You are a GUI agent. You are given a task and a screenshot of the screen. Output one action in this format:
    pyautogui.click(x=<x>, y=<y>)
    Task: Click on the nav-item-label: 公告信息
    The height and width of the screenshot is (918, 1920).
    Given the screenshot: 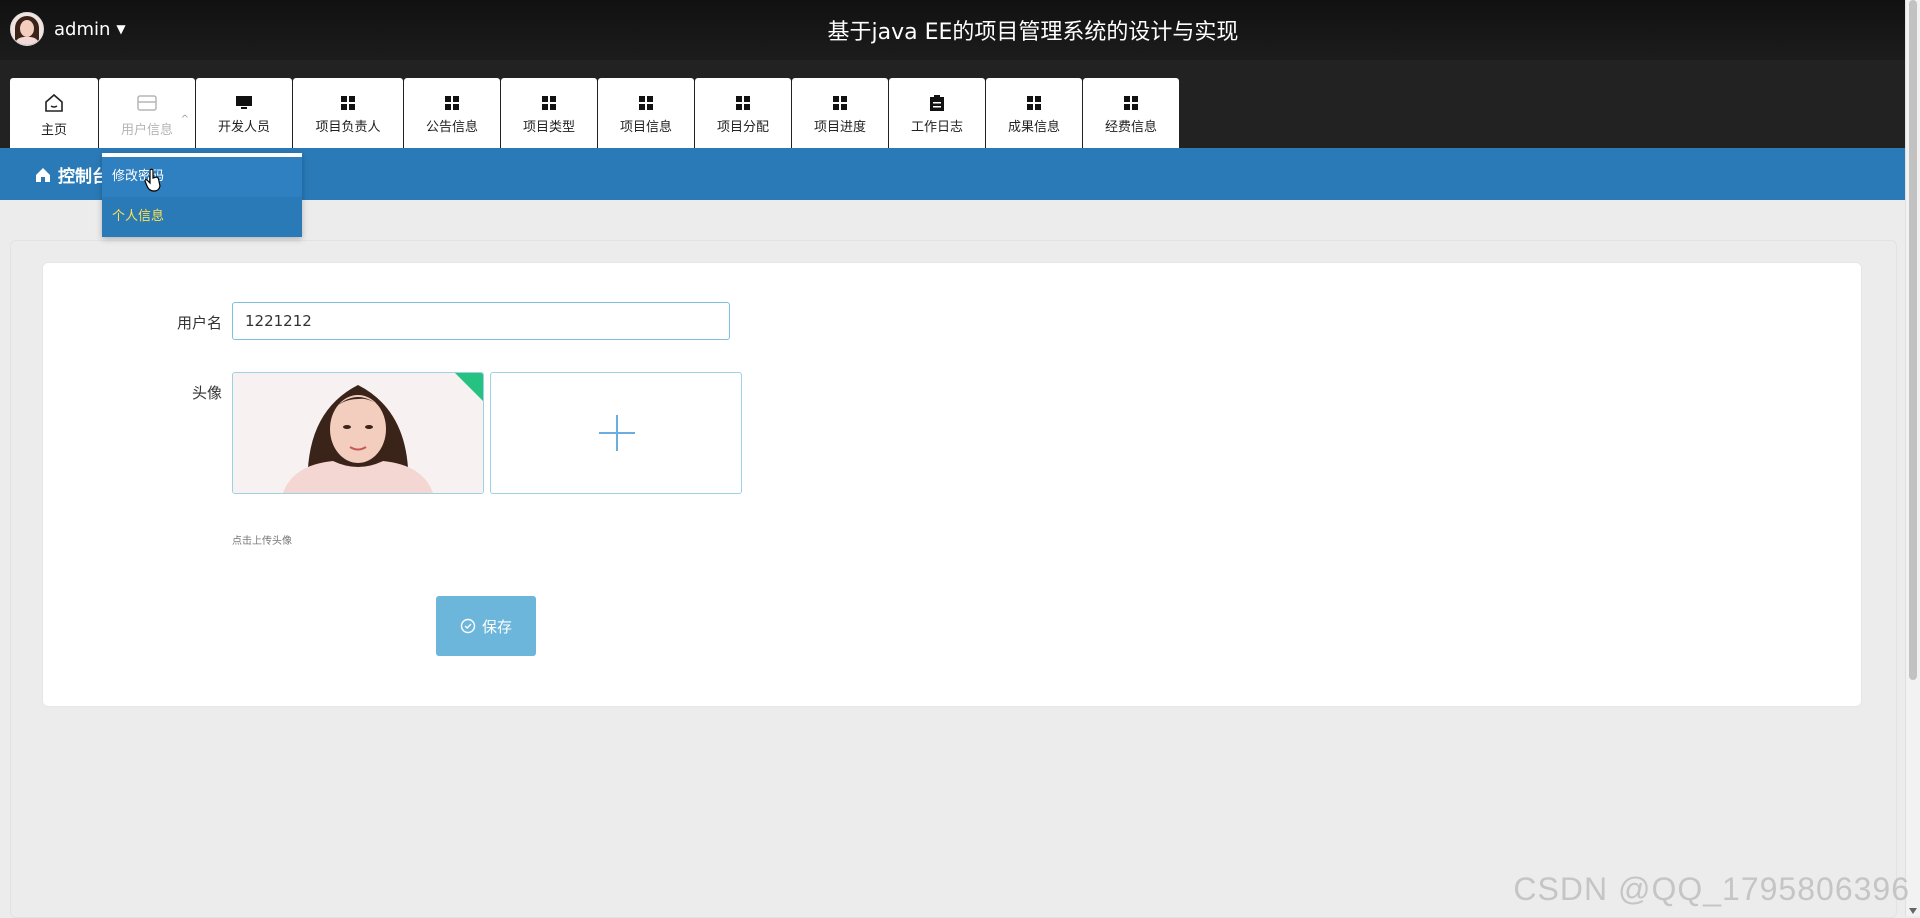 What is the action you would take?
    pyautogui.click(x=451, y=127)
    